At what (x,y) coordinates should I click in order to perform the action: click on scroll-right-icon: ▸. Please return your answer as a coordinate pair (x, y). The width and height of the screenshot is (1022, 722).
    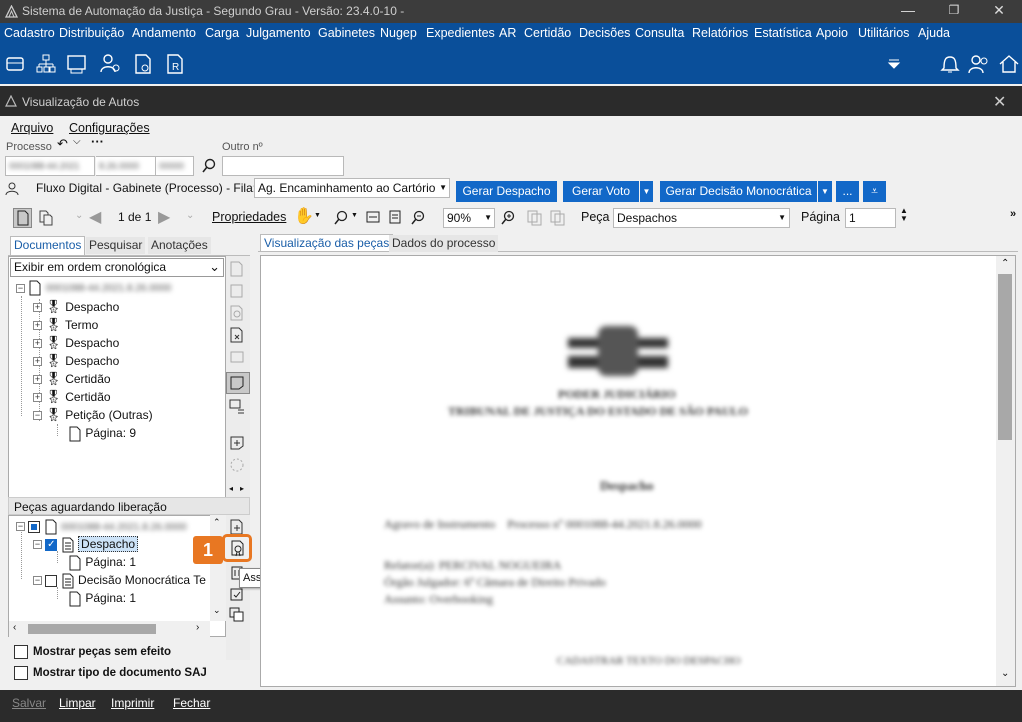
    Looking at the image, I should click on (242, 488).